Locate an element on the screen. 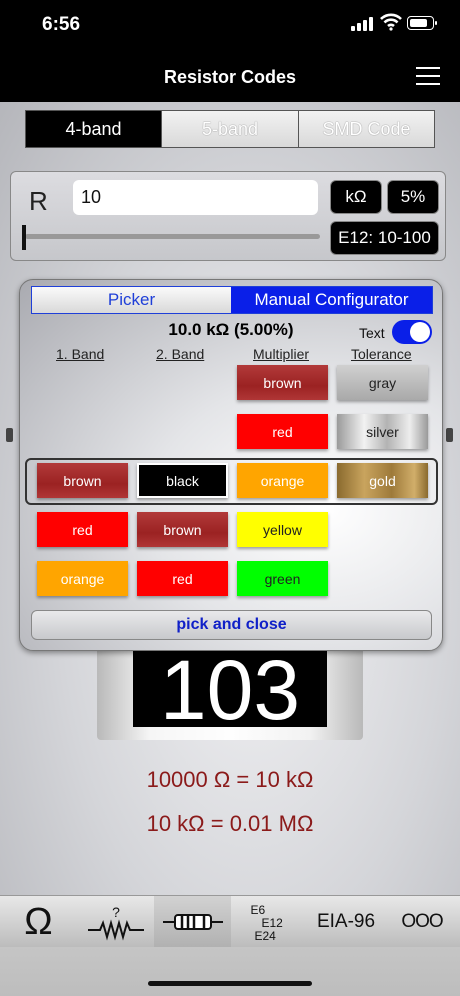 Image resolution: width=460 pixels, height=996 pixels. resistor-icon is located at coordinates (192, 922).